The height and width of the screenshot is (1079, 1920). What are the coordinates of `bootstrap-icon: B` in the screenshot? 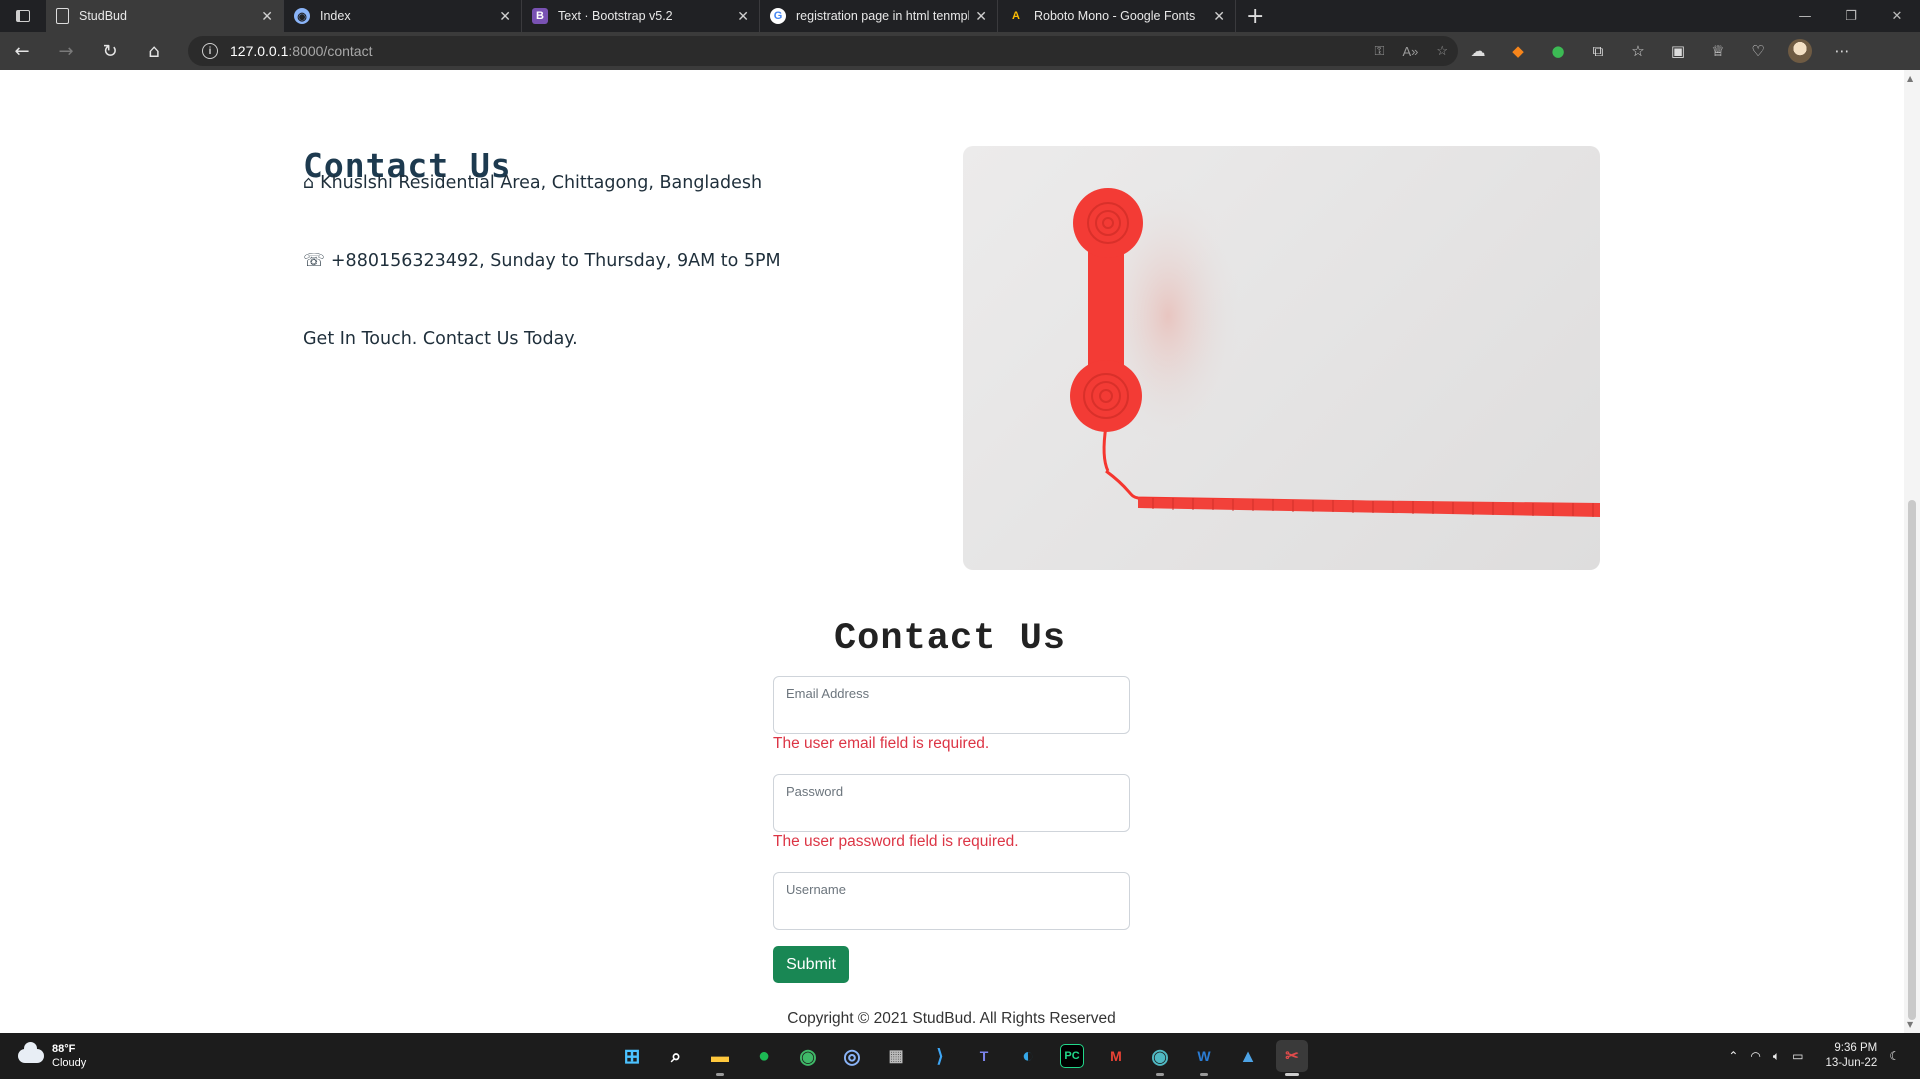 It's located at (540, 16).